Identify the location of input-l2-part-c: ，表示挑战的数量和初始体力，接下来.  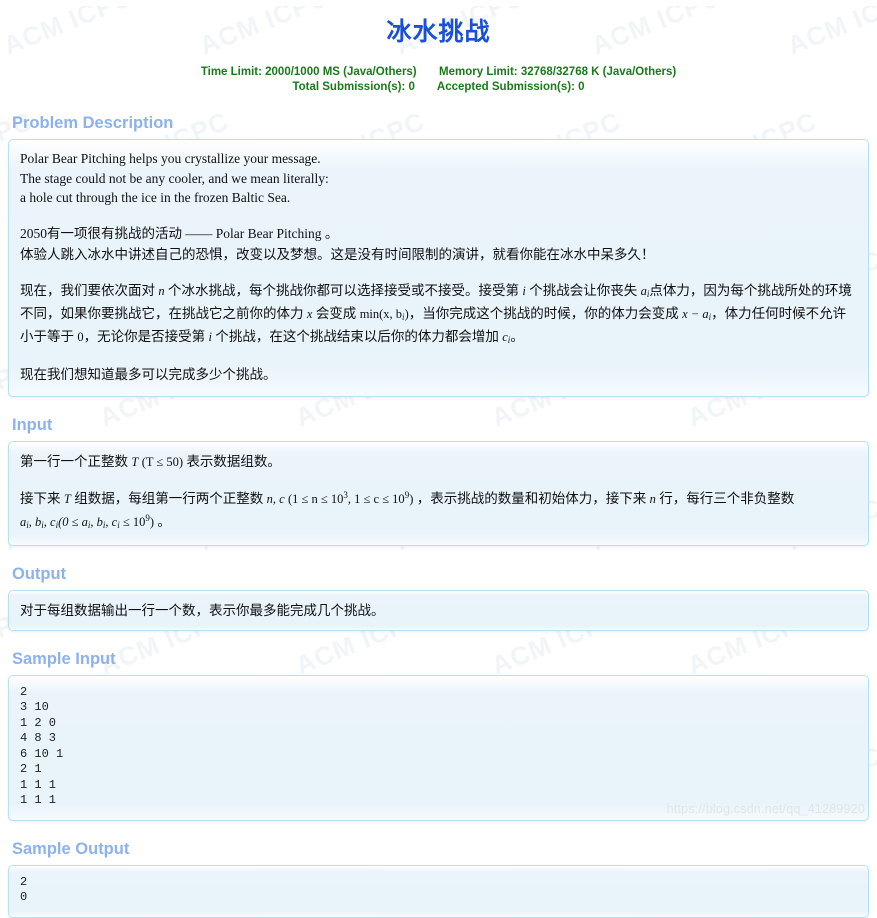
(531, 498).